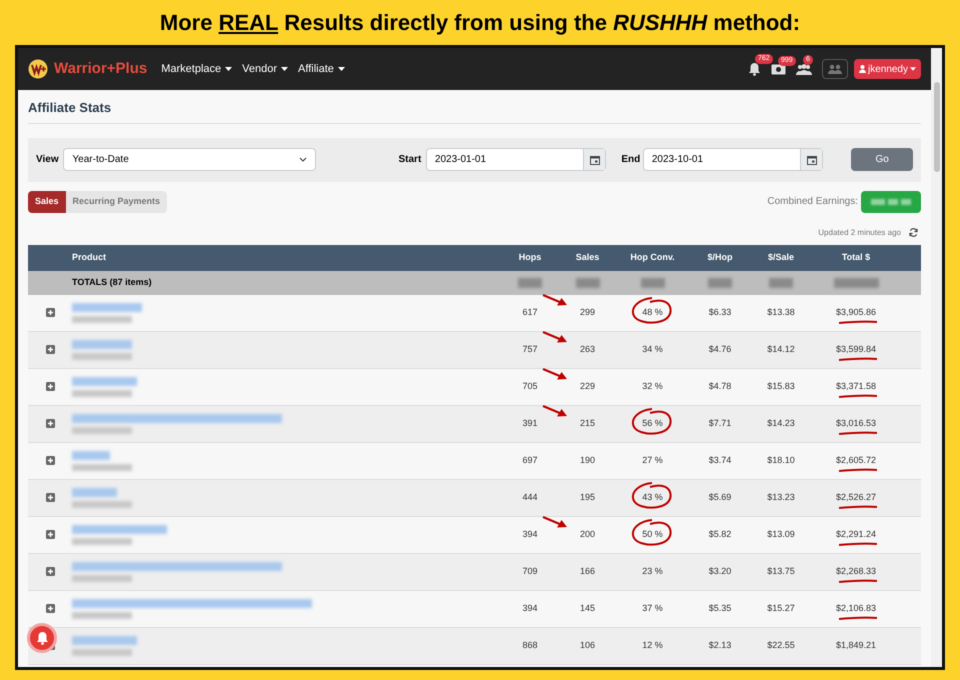  I want to click on combined-earnings-label: Combined Earnings:, so click(812, 202).